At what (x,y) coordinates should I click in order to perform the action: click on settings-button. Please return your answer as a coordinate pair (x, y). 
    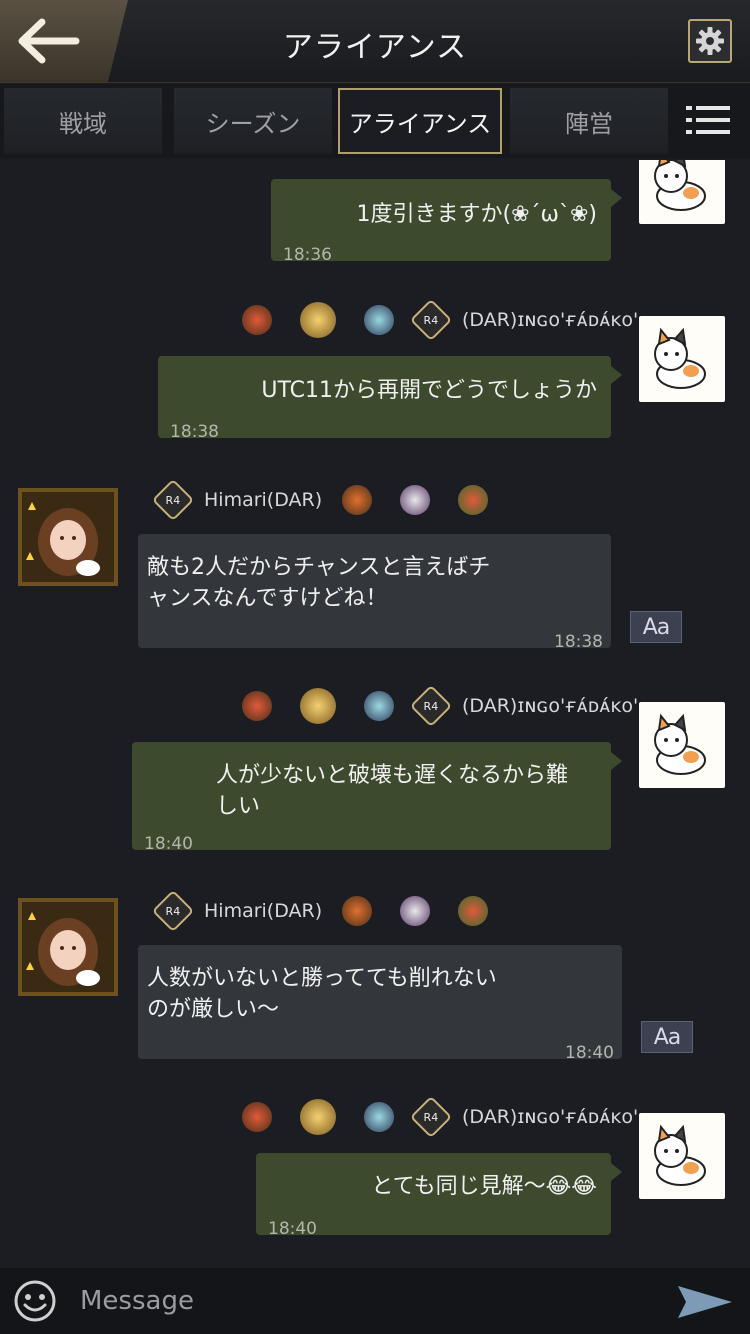
    Looking at the image, I should click on (710, 41).